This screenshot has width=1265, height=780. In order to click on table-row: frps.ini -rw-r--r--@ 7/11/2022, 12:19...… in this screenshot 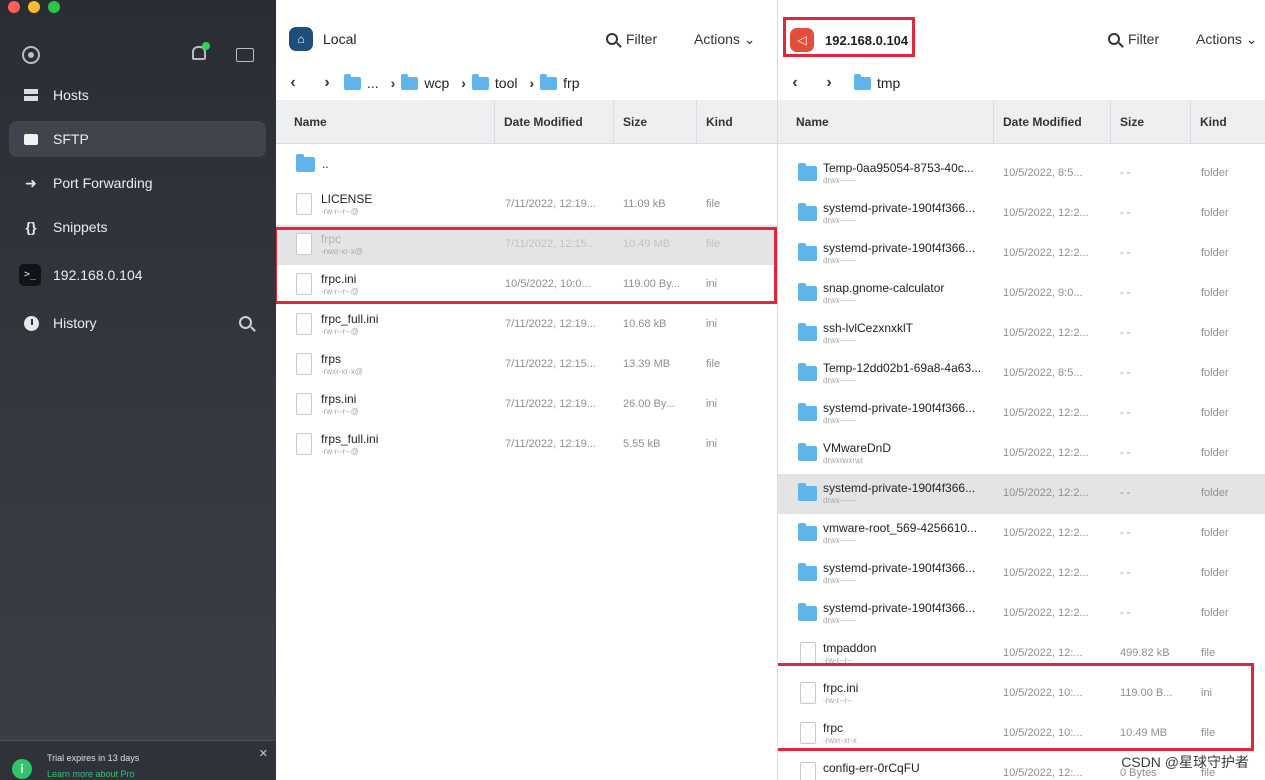, I will do `click(526, 405)`.